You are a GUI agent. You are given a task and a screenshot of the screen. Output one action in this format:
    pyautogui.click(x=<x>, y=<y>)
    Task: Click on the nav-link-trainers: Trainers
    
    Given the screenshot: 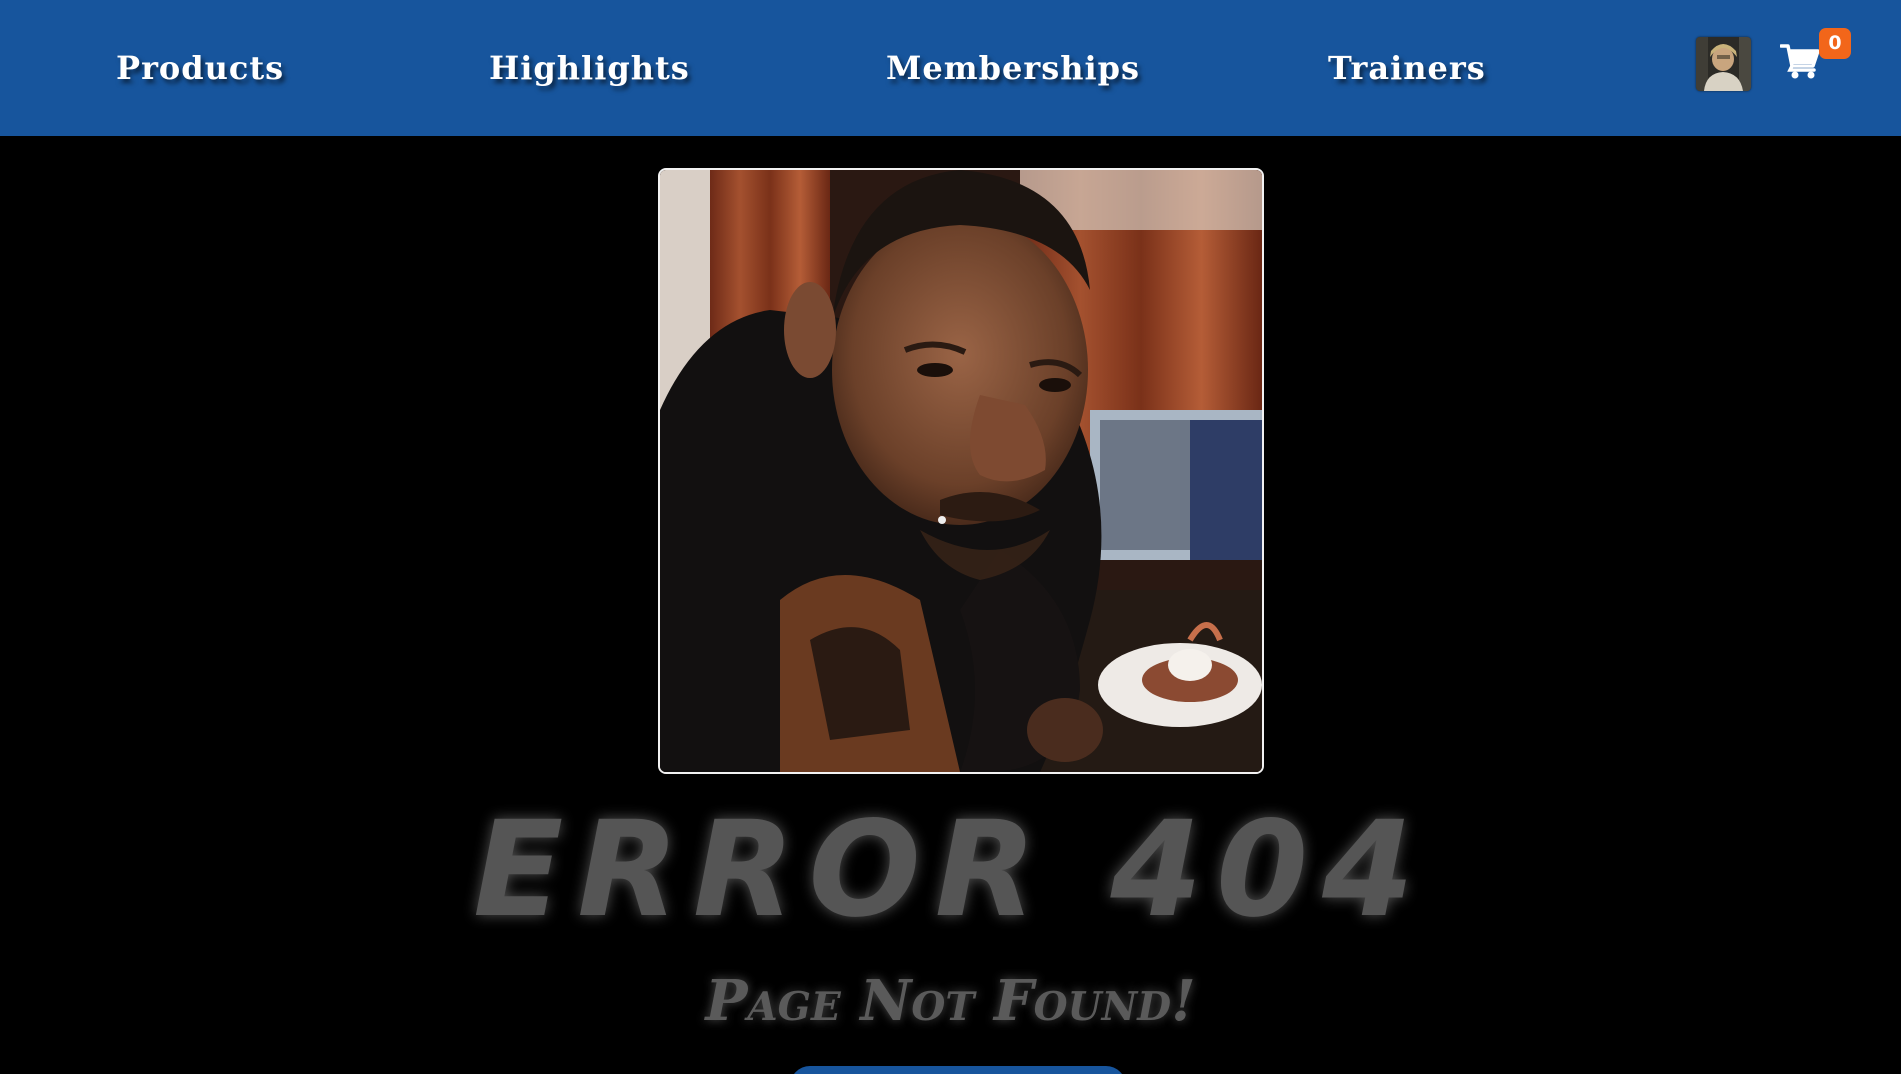 What is the action you would take?
    pyautogui.click(x=1407, y=68)
    